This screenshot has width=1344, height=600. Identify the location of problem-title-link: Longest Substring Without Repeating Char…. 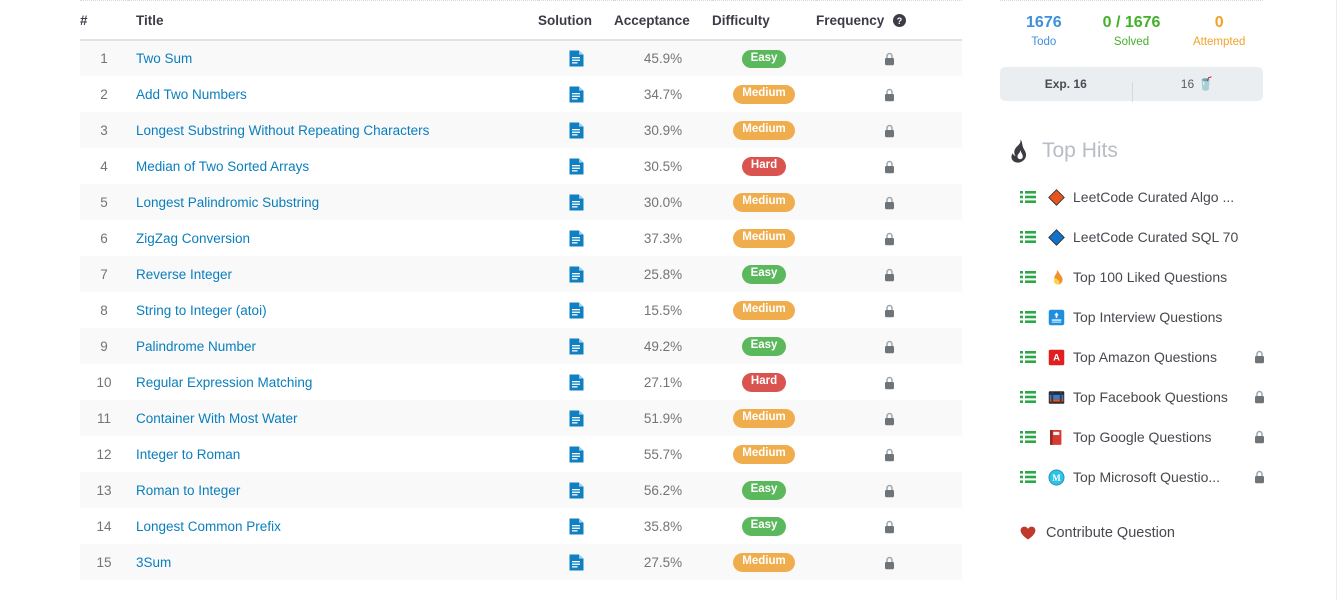
(282, 130).